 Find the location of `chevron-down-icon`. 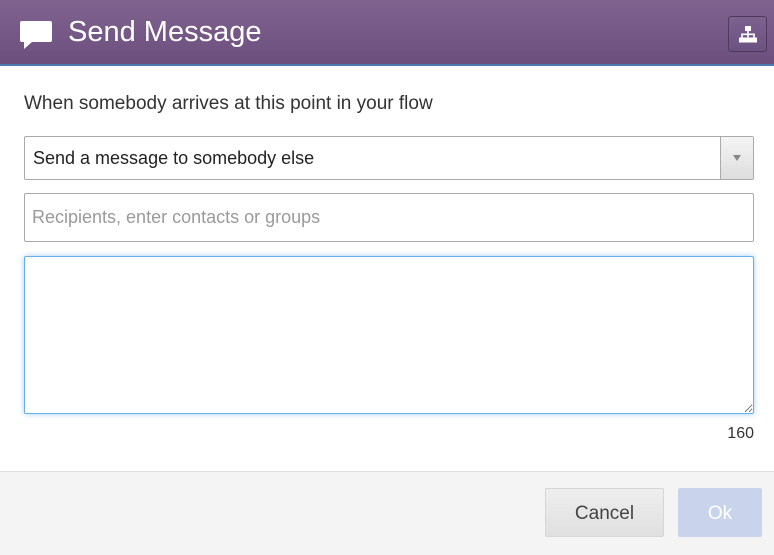

chevron-down-icon is located at coordinates (737, 158).